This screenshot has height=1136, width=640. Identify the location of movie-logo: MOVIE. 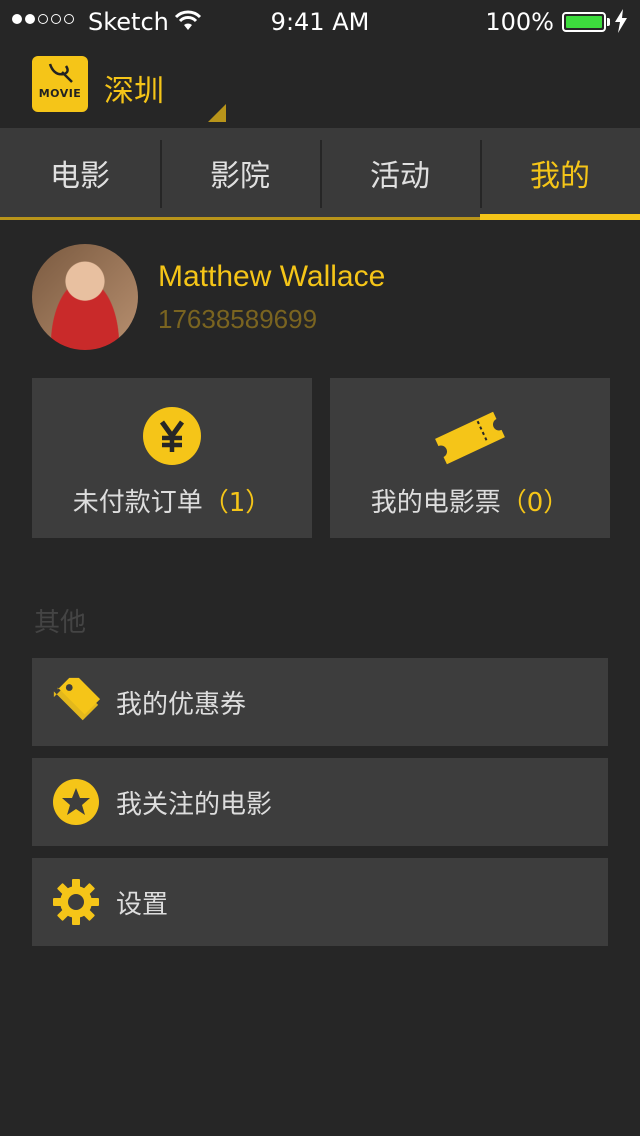
(60, 84).